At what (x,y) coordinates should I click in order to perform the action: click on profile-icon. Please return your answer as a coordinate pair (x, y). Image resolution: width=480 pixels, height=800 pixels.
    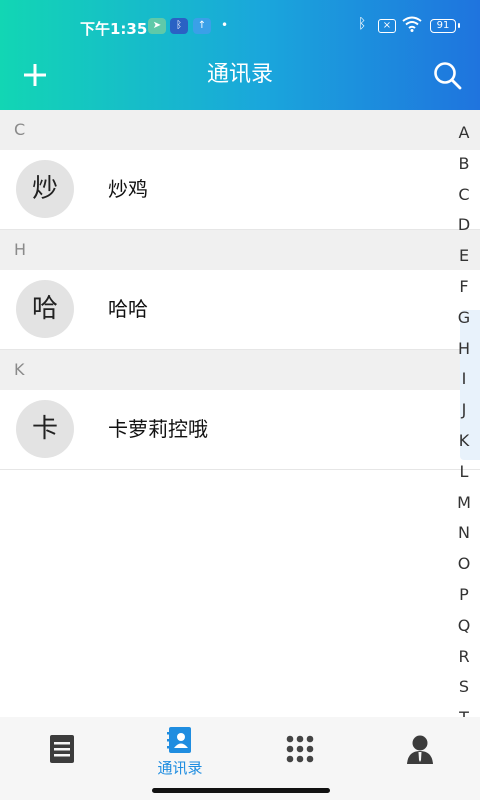
    Looking at the image, I should click on (420, 749).